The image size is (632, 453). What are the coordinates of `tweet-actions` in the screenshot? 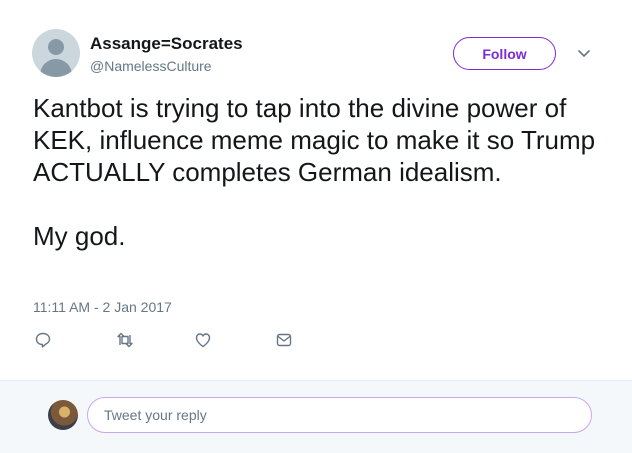 It's located at (316, 342).